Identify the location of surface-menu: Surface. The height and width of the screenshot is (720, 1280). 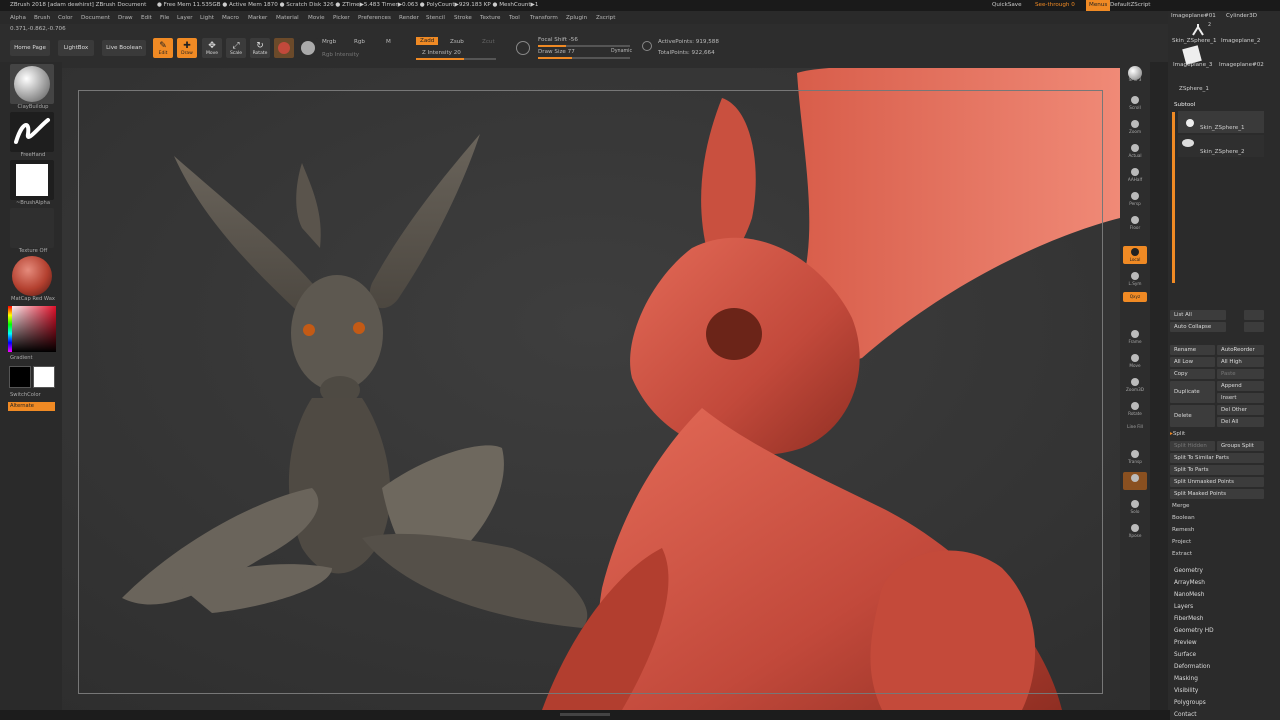
(1185, 655).